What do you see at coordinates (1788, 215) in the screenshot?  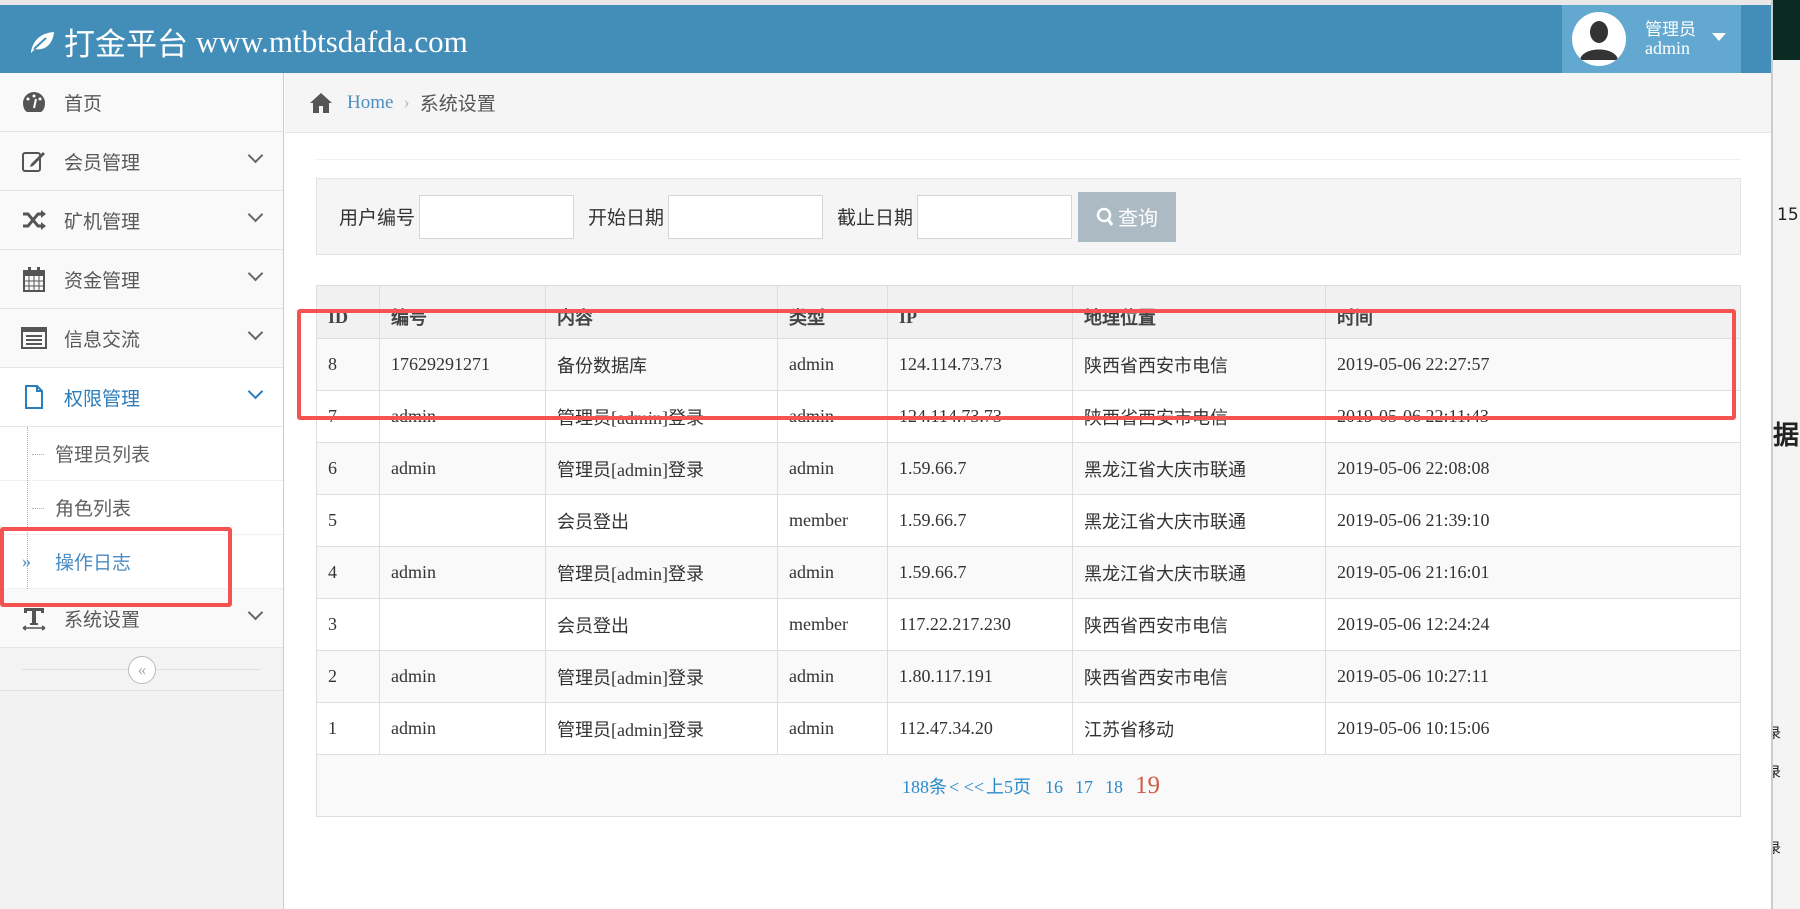 I see `background-fragment: 15` at bounding box center [1788, 215].